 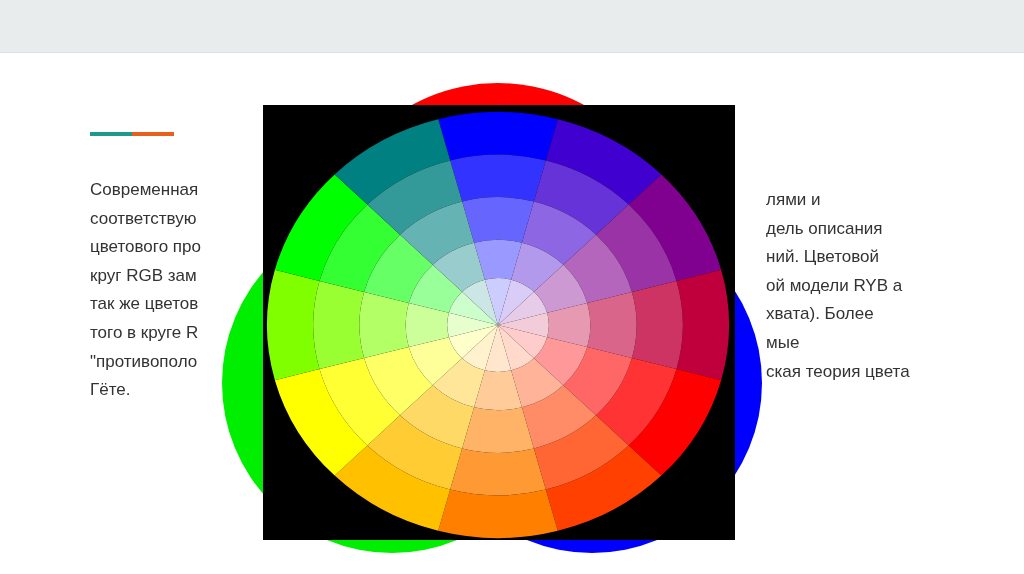 What do you see at coordinates (144, 218) in the screenshot?
I see `body-text-line: соответствую` at bounding box center [144, 218].